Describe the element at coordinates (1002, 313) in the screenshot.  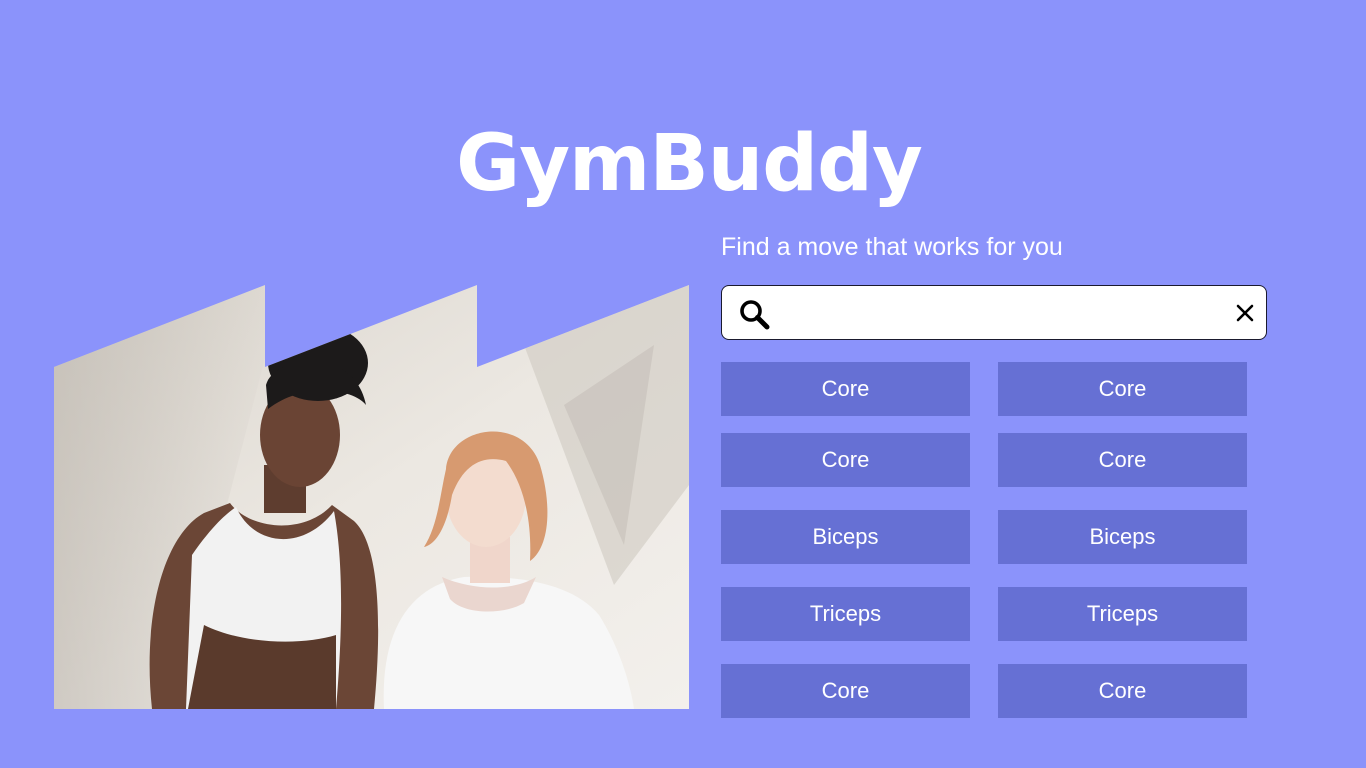
I see `search-input` at that location.